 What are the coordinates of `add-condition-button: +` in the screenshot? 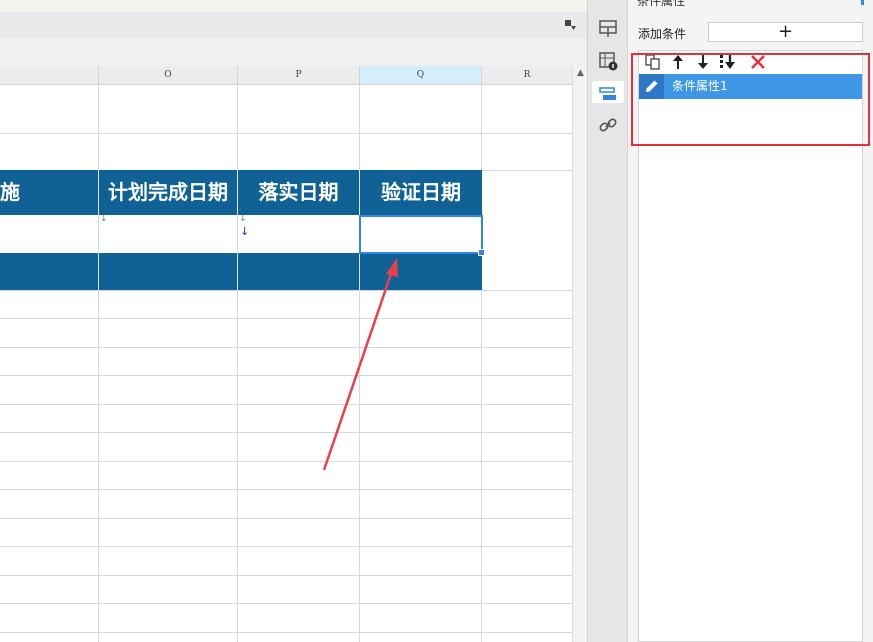 It's located at (785, 32).